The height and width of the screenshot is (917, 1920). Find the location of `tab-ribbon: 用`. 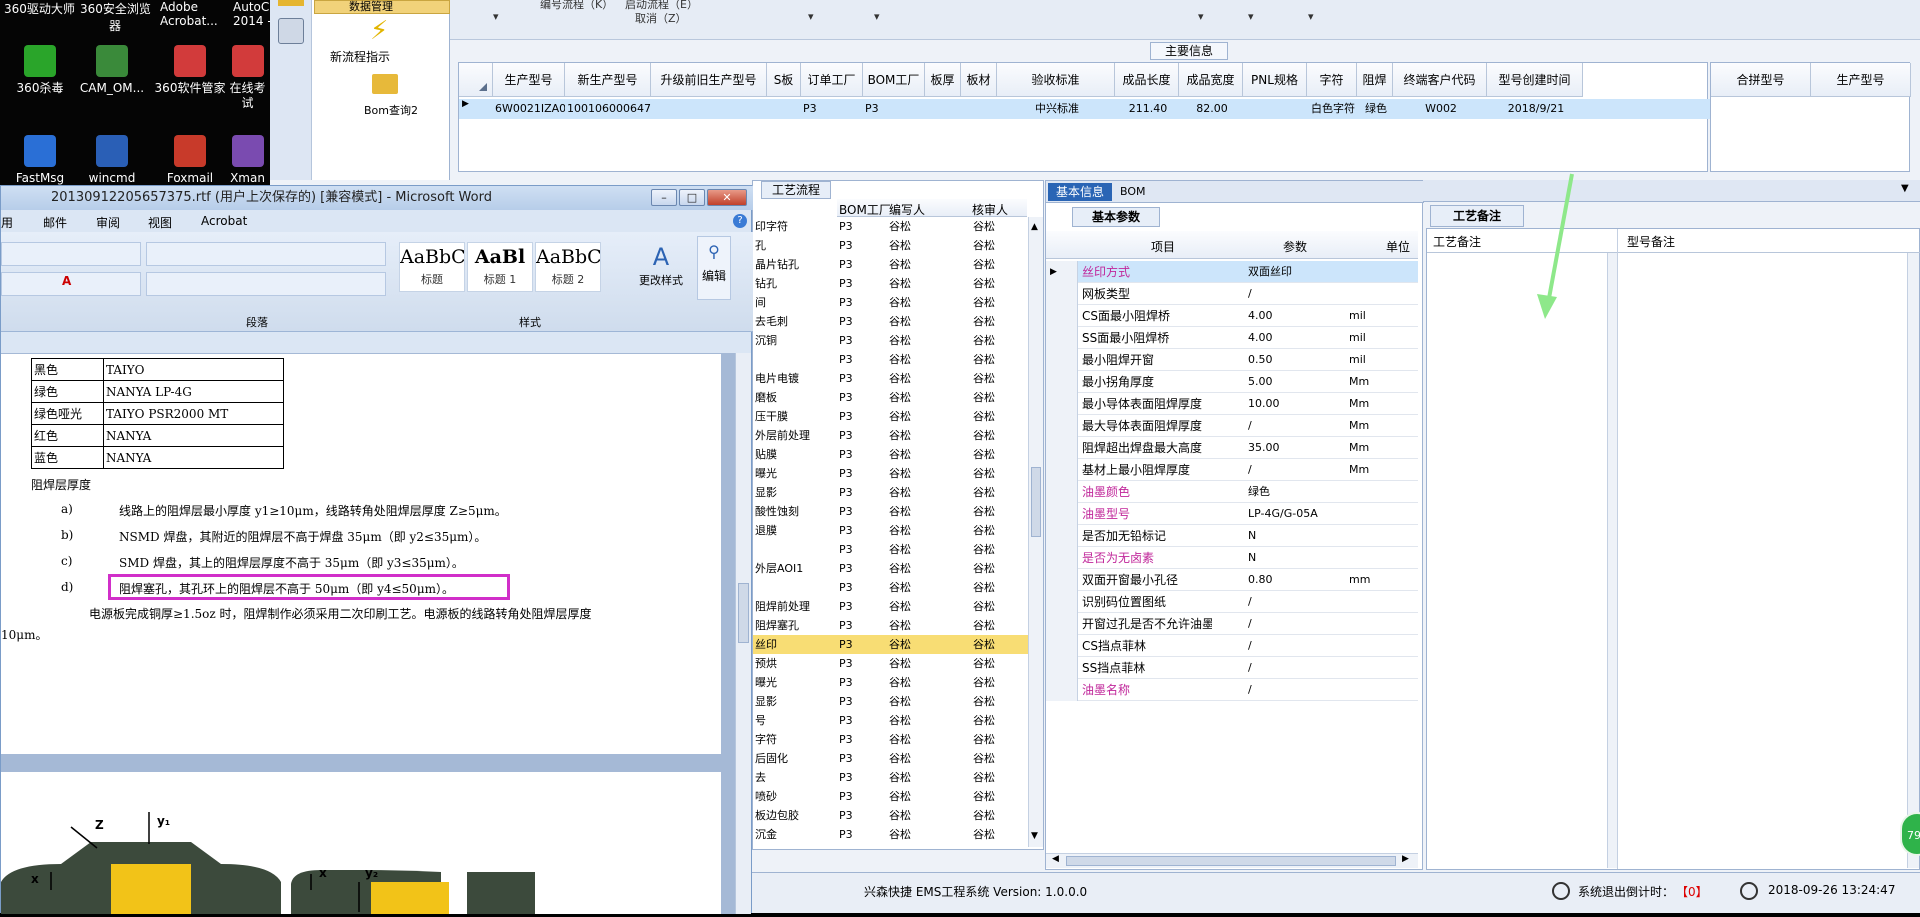

tab-ribbon: 用 is located at coordinates (7, 222).